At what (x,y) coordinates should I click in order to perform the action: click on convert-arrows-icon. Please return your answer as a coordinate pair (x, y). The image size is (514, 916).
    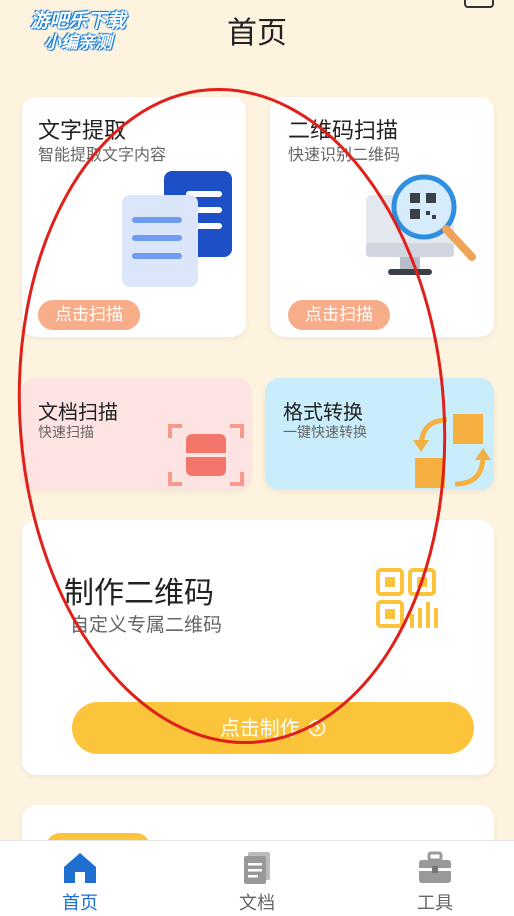
    Looking at the image, I should click on (452, 451).